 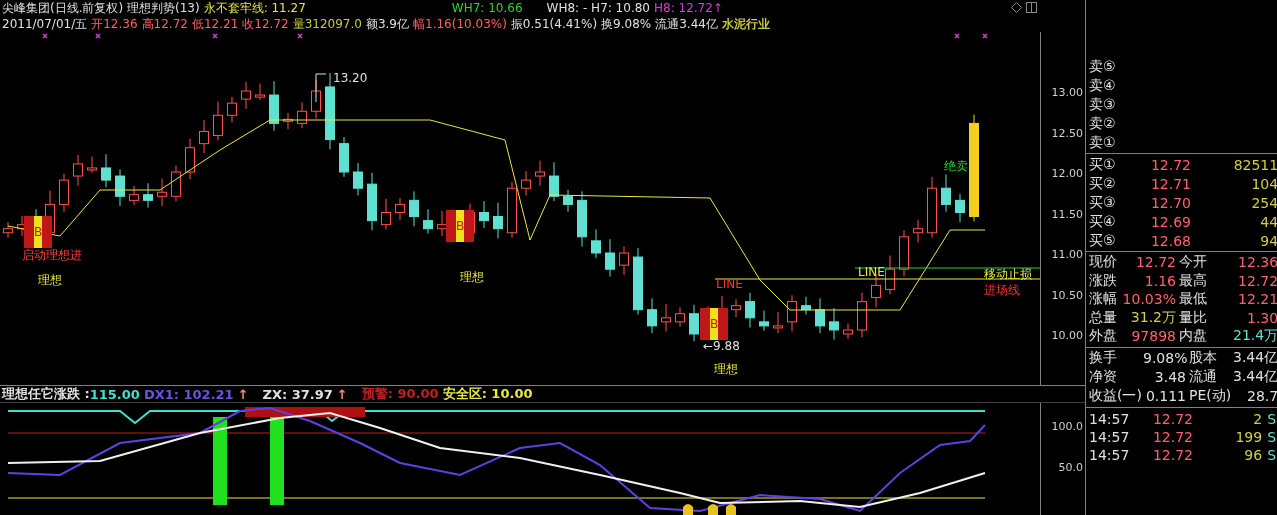 What do you see at coordinates (460, 24) in the screenshot?
I see `quote-text: 幅1.16(10.03%)` at bounding box center [460, 24].